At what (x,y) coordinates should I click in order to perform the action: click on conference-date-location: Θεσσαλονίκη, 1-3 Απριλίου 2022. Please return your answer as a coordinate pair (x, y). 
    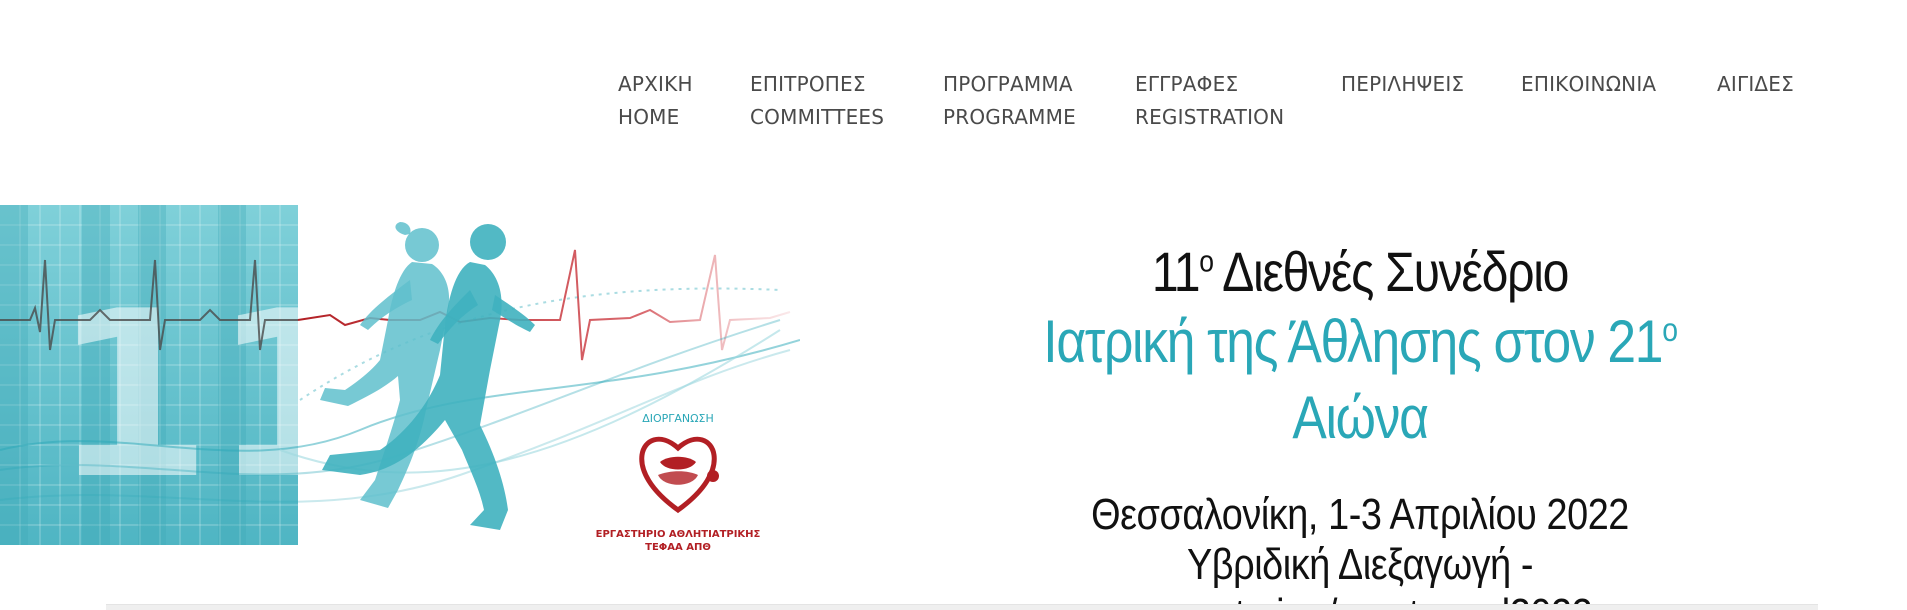
    Looking at the image, I should click on (1360, 514).